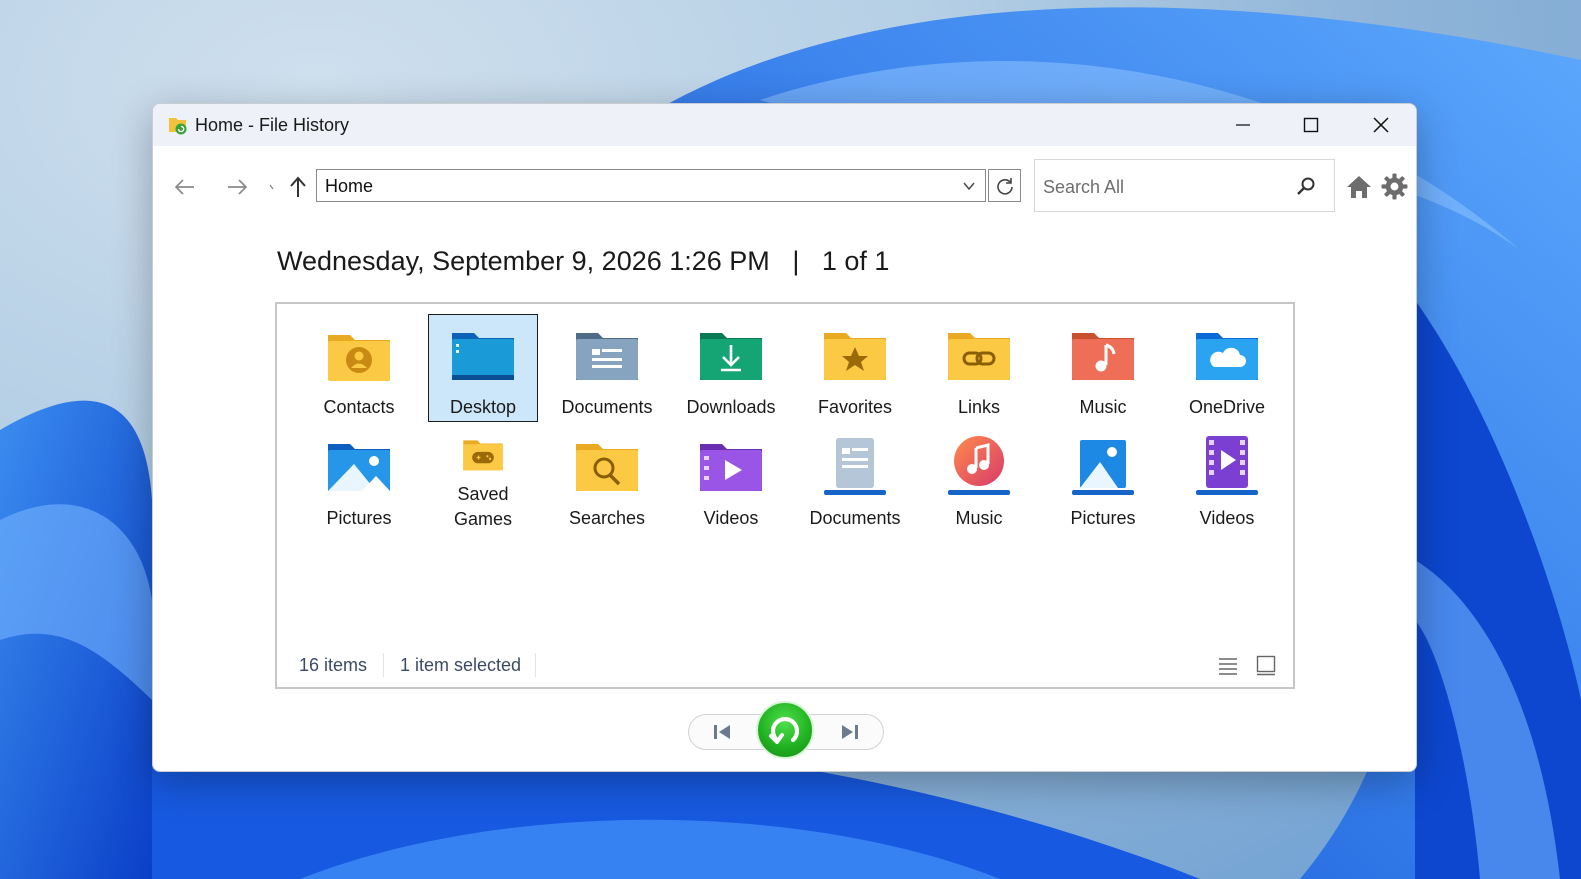  I want to click on item-pictures: Pictures, so click(359, 479).